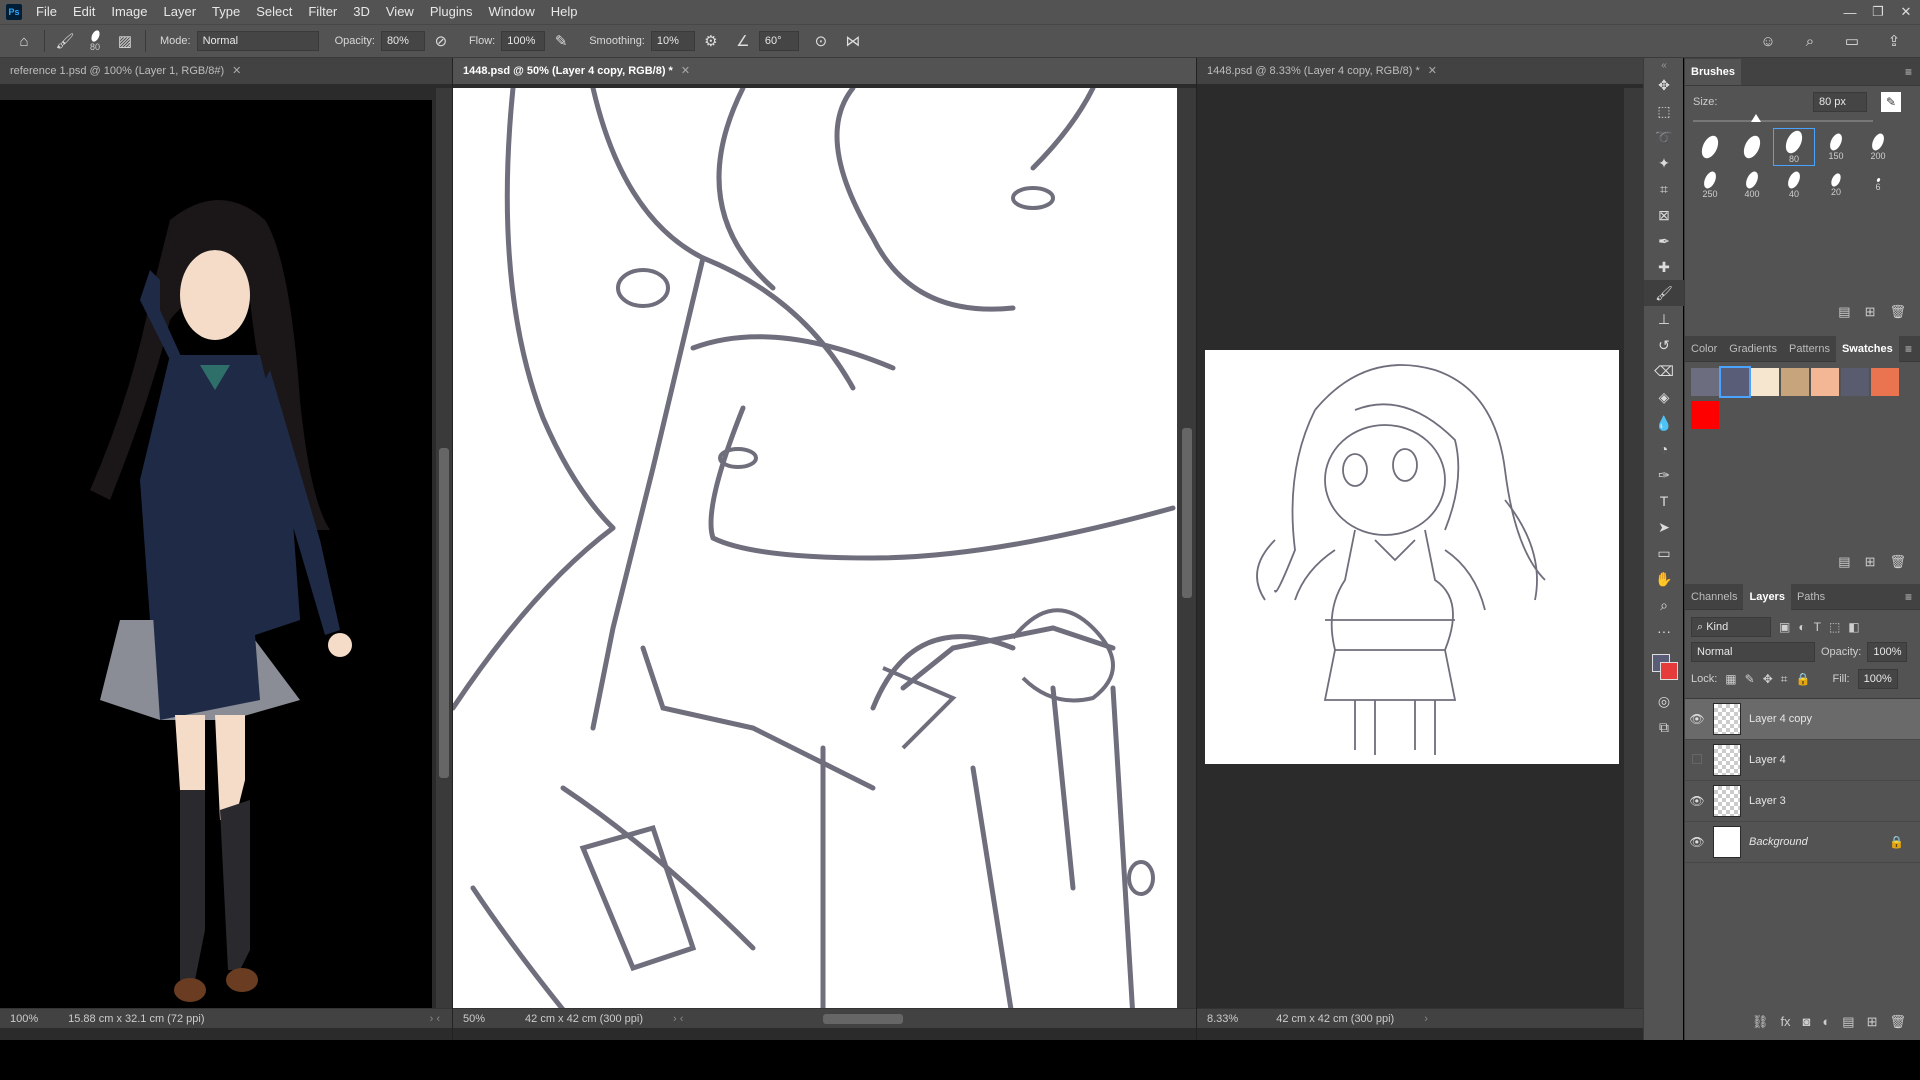 Image resolution: width=1920 pixels, height=1080 pixels. I want to click on filter-kind-select: ⌕ Kind, so click(1731, 627).